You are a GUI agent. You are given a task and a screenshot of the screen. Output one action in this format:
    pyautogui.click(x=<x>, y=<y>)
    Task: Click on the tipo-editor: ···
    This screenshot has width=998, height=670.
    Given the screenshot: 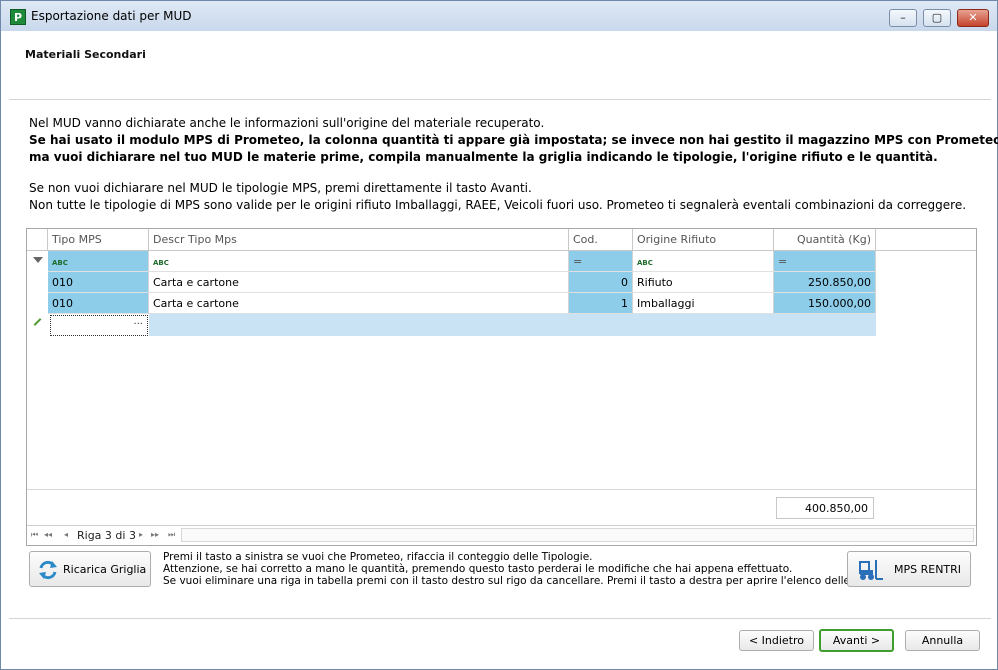 What is the action you would take?
    pyautogui.click(x=99, y=325)
    